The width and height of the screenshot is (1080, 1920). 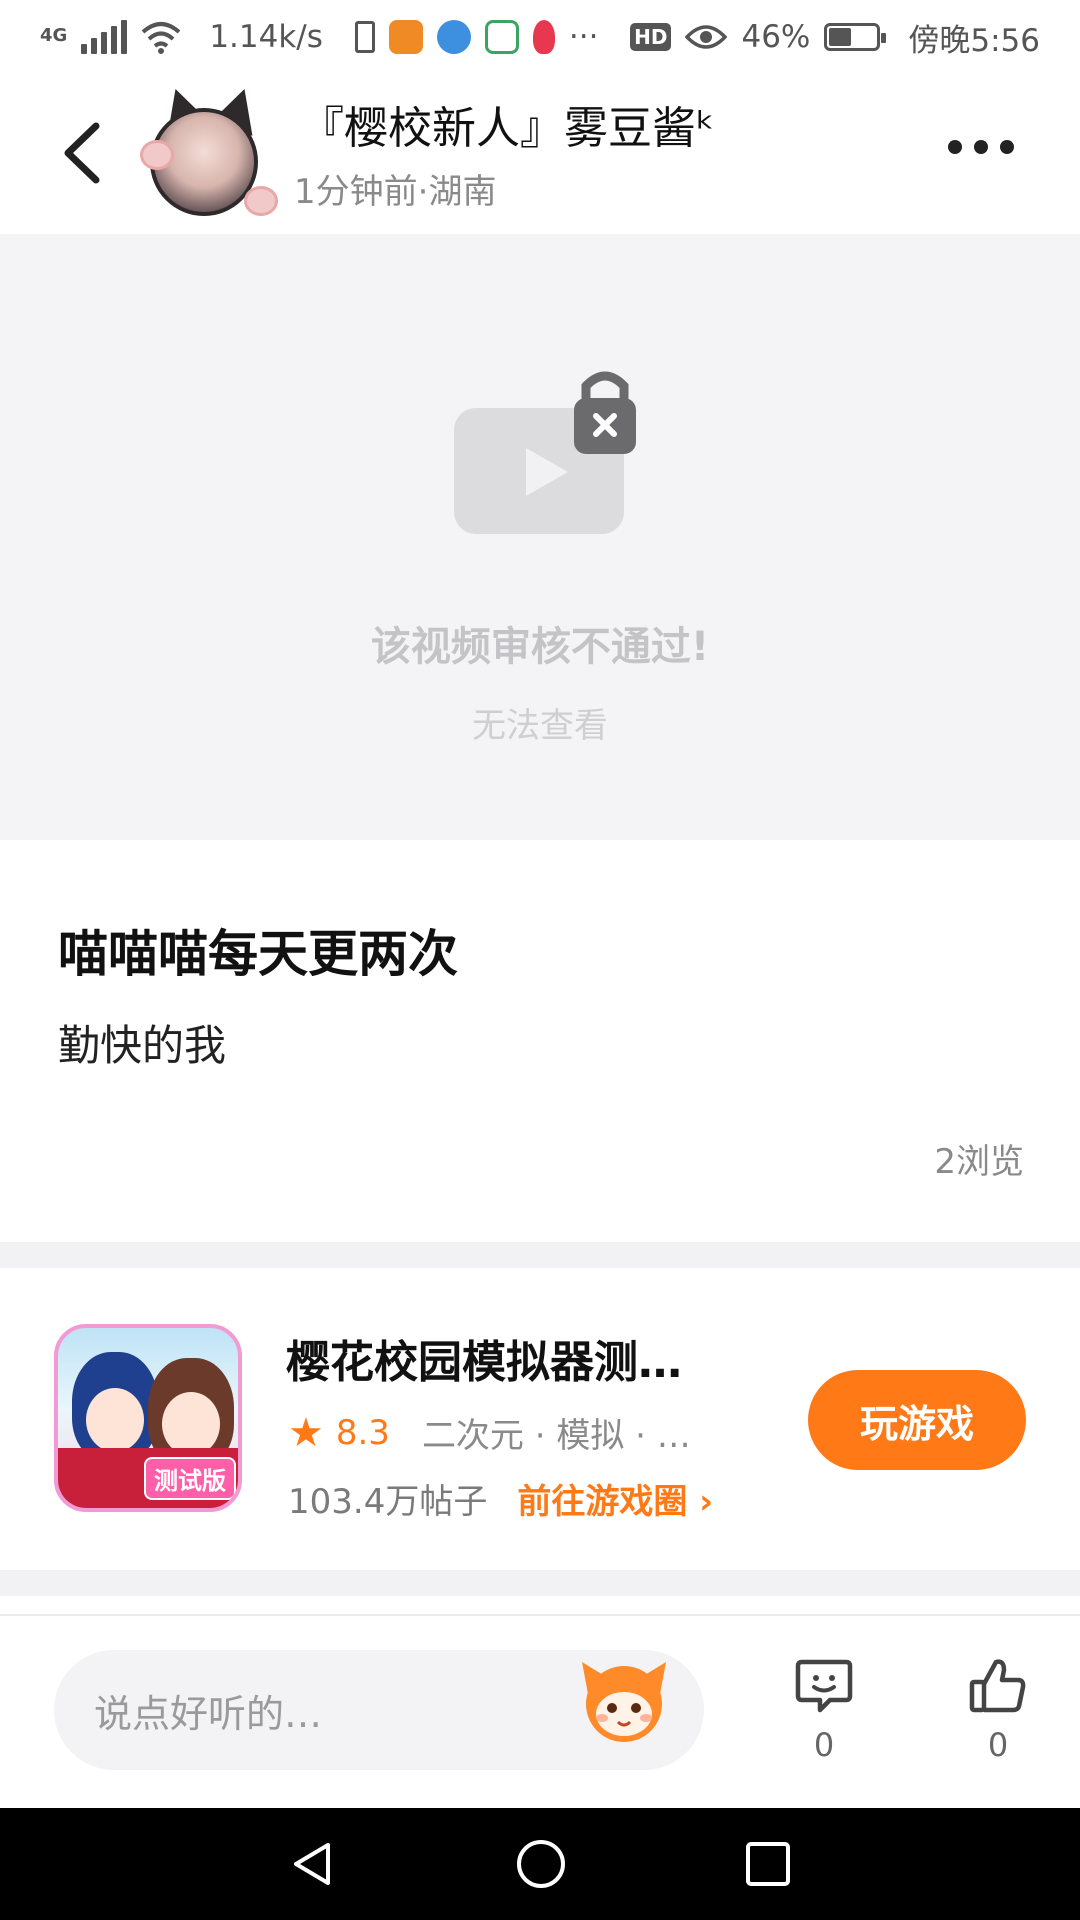 I want to click on game-icon: 测试版, so click(x=148, y=1418).